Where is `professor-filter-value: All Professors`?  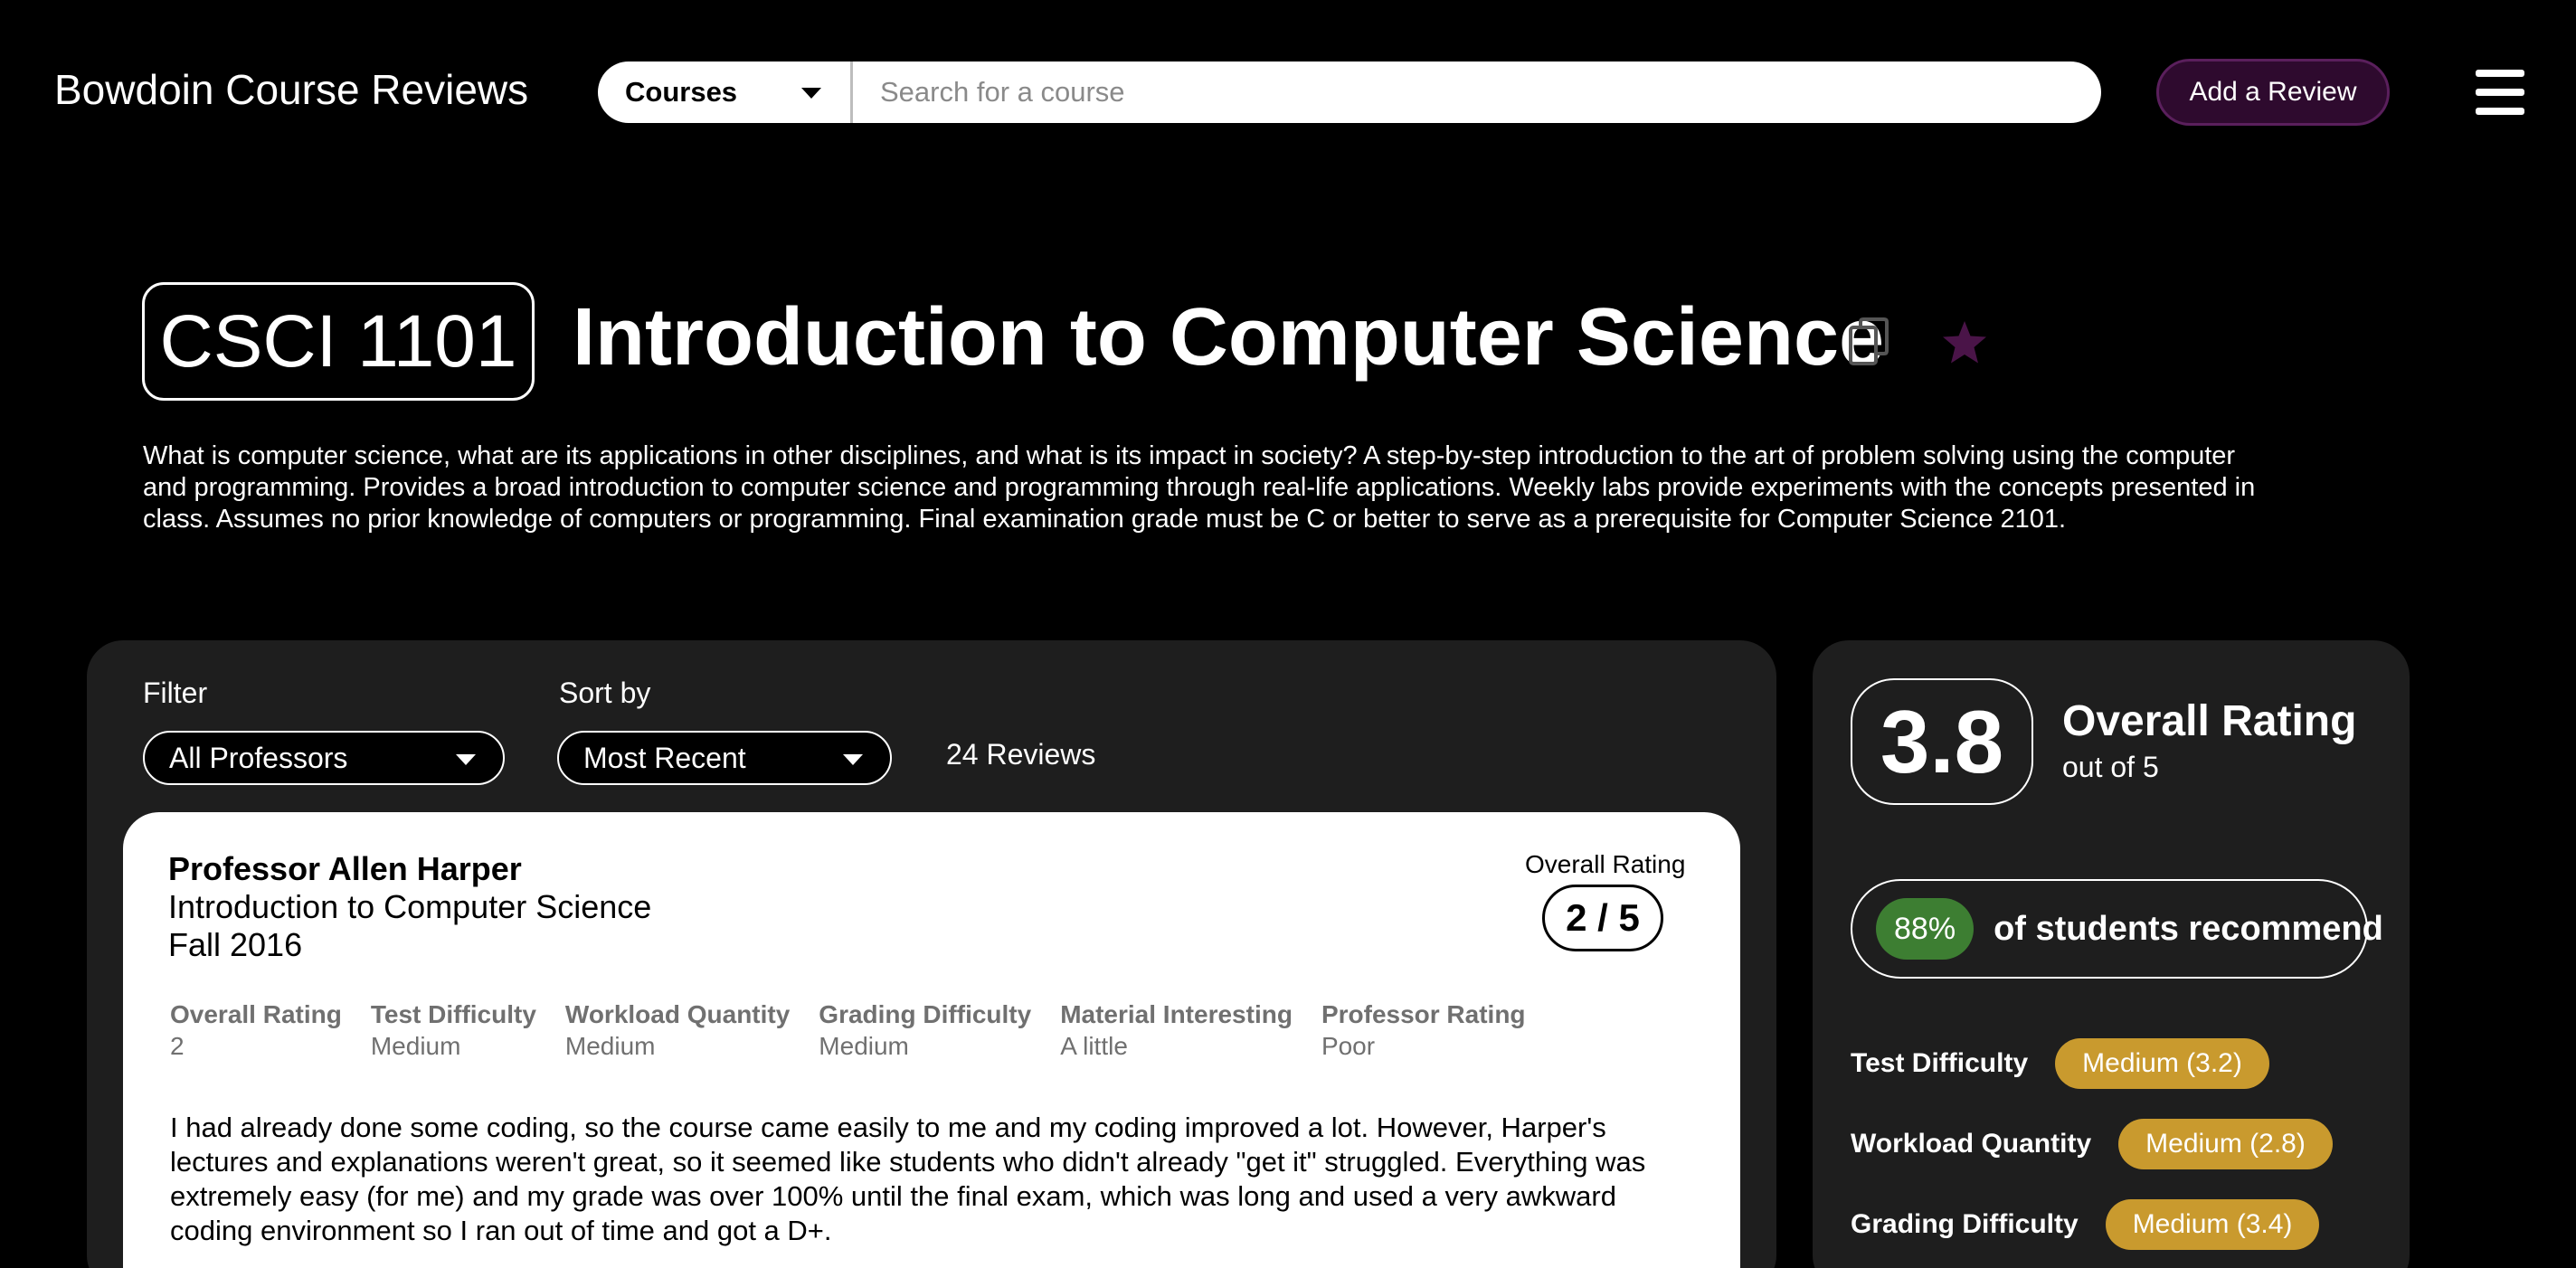 professor-filter-value: All Professors is located at coordinates (259, 757).